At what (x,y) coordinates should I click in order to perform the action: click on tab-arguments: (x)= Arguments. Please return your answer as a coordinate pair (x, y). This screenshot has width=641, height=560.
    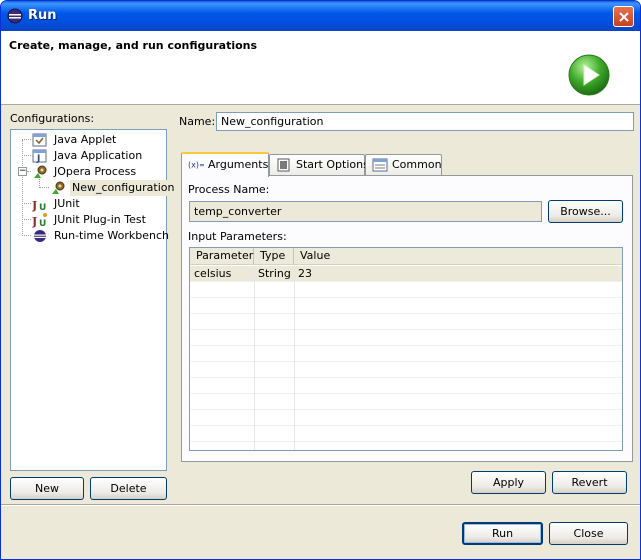
    Looking at the image, I should click on (225, 164).